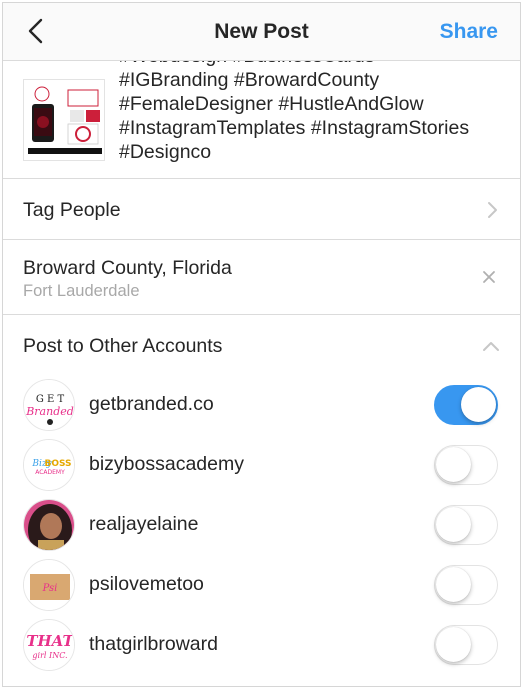 Image resolution: width=524 pixels, height=690 pixels. I want to click on avatar-image: THAT girl INC., so click(49, 645).